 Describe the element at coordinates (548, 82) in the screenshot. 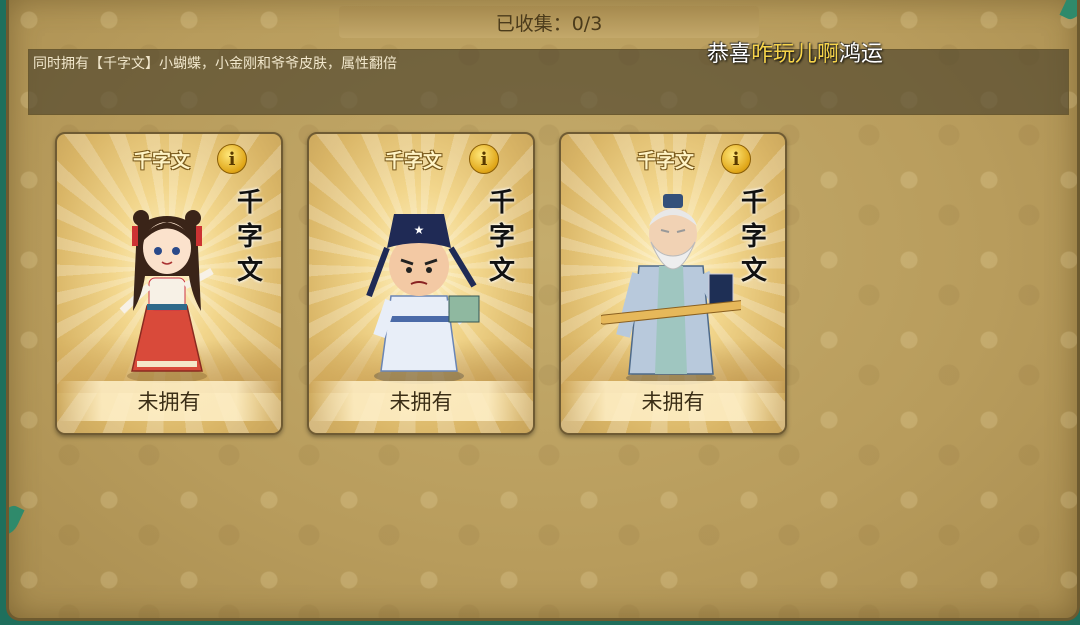

I see `set-bonus-description-box: 同时拥有【千字文】小蝴蝶，小金刚和爷爷皮肤，属性翻倍` at that location.